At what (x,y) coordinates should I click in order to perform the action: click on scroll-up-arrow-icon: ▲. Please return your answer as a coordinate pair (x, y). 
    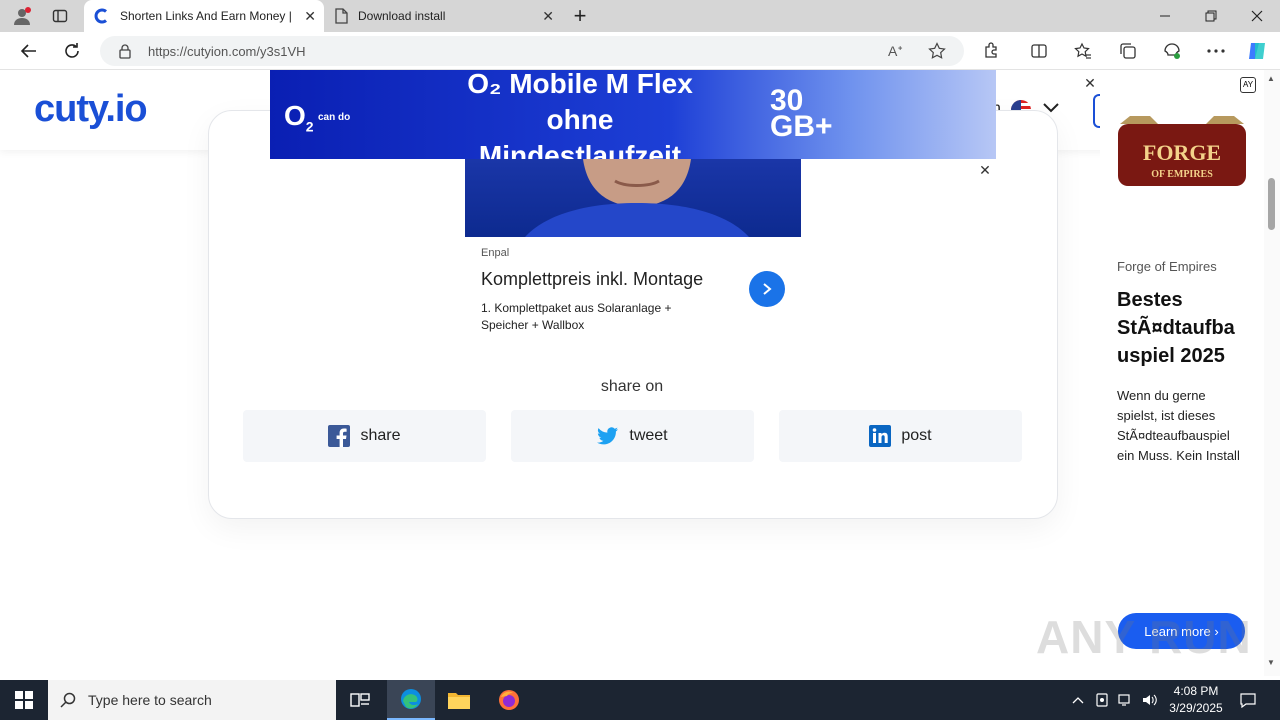
    Looking at the image, I should click on (1271, 78).